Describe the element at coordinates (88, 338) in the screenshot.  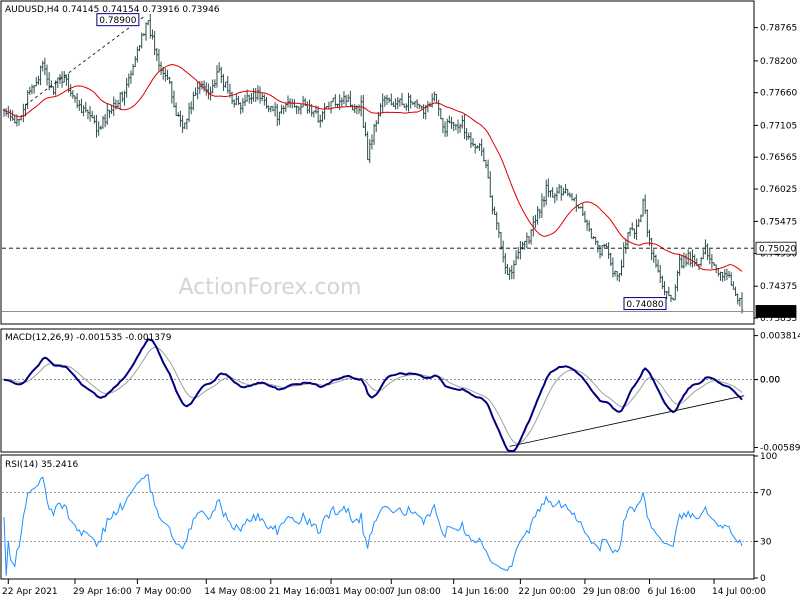
I see `macd-title: MACD(12,26,9) -0.001535 -0.001379` at that location.